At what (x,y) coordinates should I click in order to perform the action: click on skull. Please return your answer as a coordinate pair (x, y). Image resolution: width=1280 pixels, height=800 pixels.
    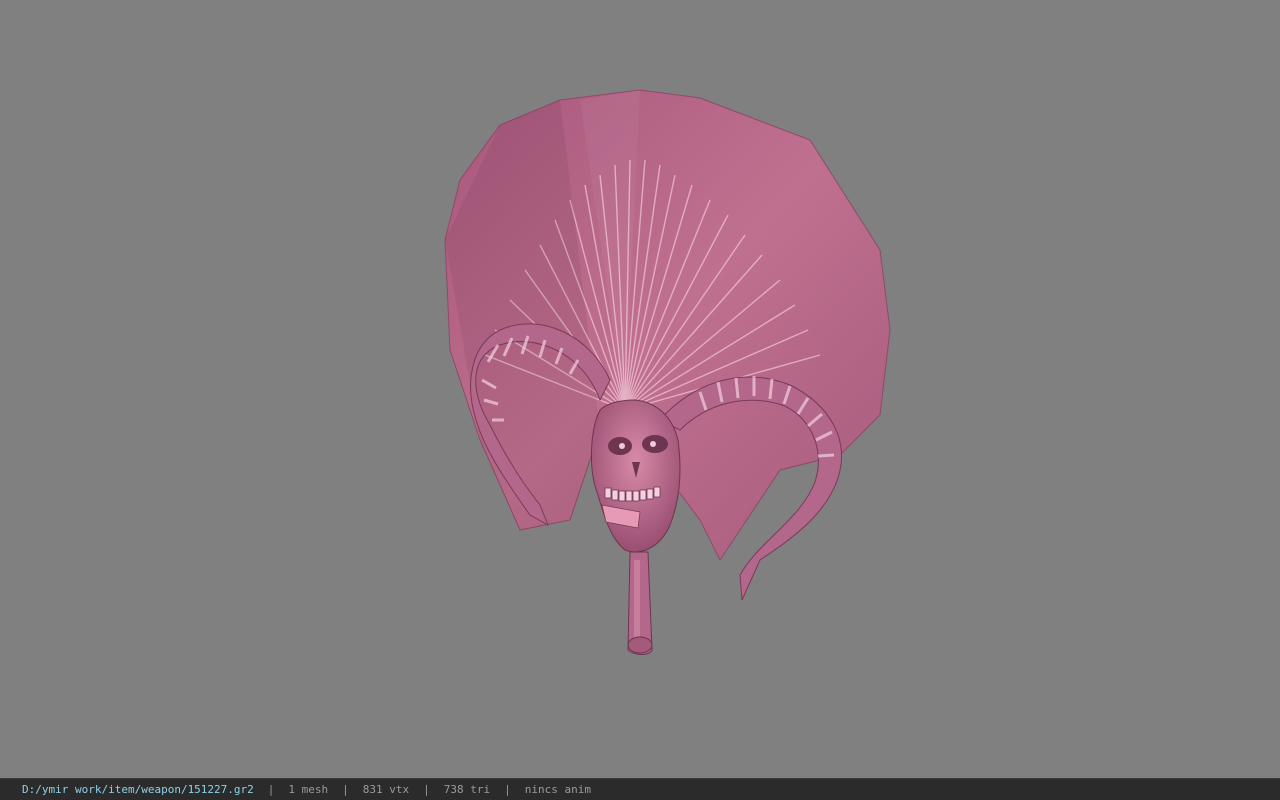
    Looking at the image, I should click on (636, 476).